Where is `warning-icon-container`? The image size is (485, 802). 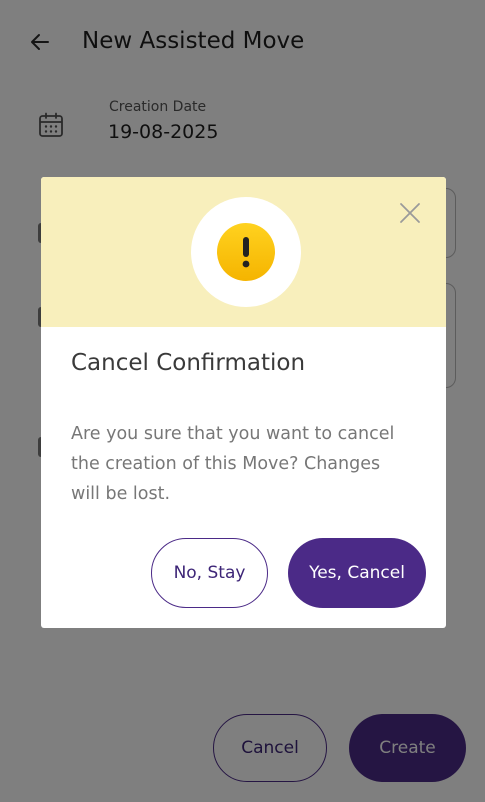
warning-icon-container is located at coordinates (246, 252).